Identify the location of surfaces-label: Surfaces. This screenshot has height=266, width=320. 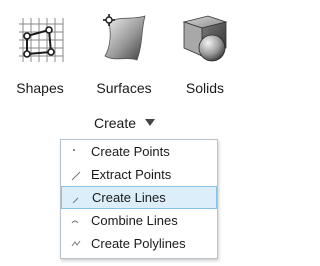
(124, 88).